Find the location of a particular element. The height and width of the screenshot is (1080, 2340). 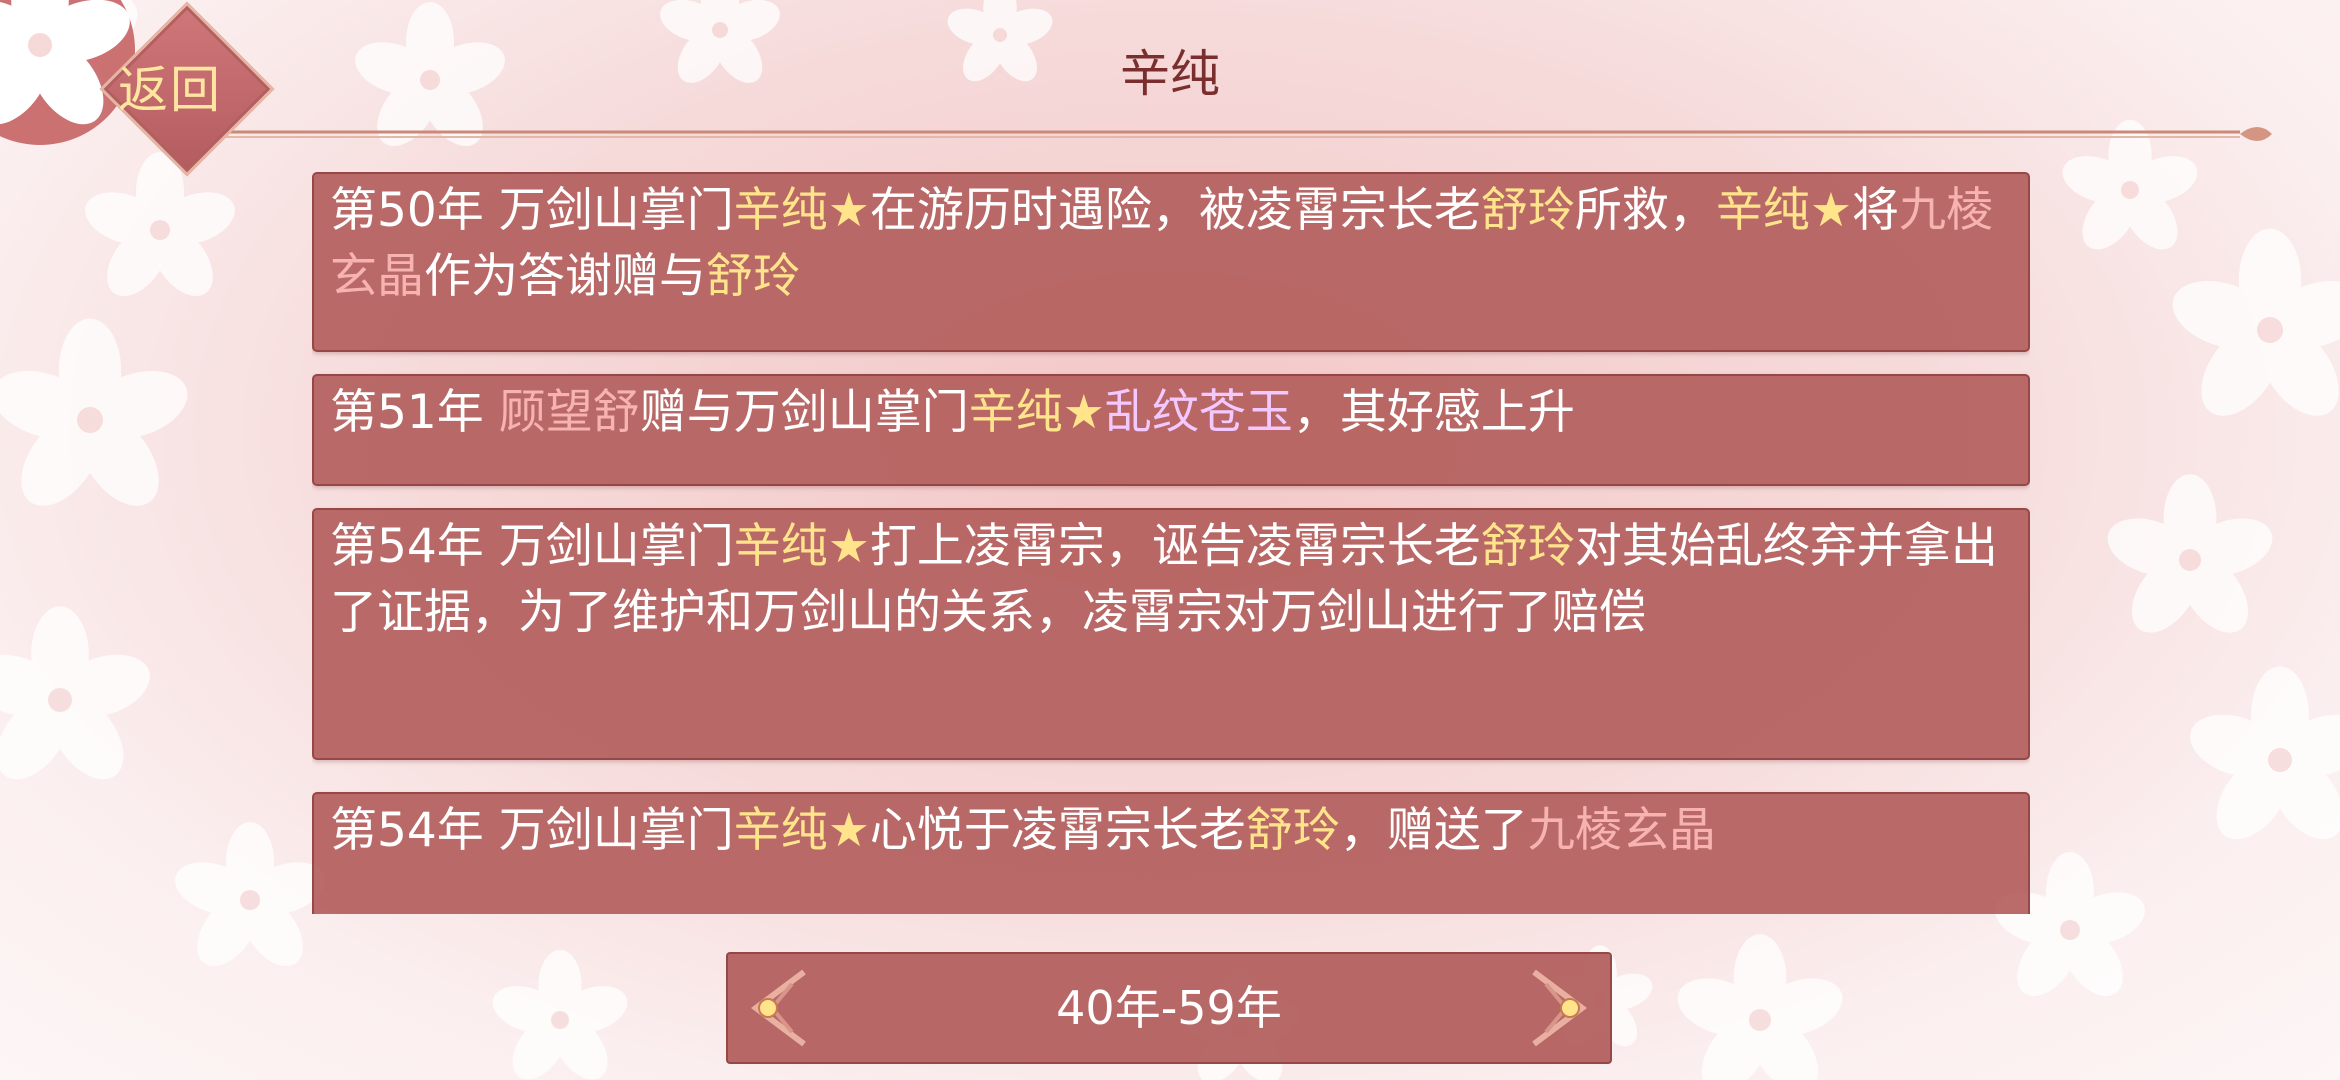

back-button-label: 返回 is located at coordinates (170, 90).